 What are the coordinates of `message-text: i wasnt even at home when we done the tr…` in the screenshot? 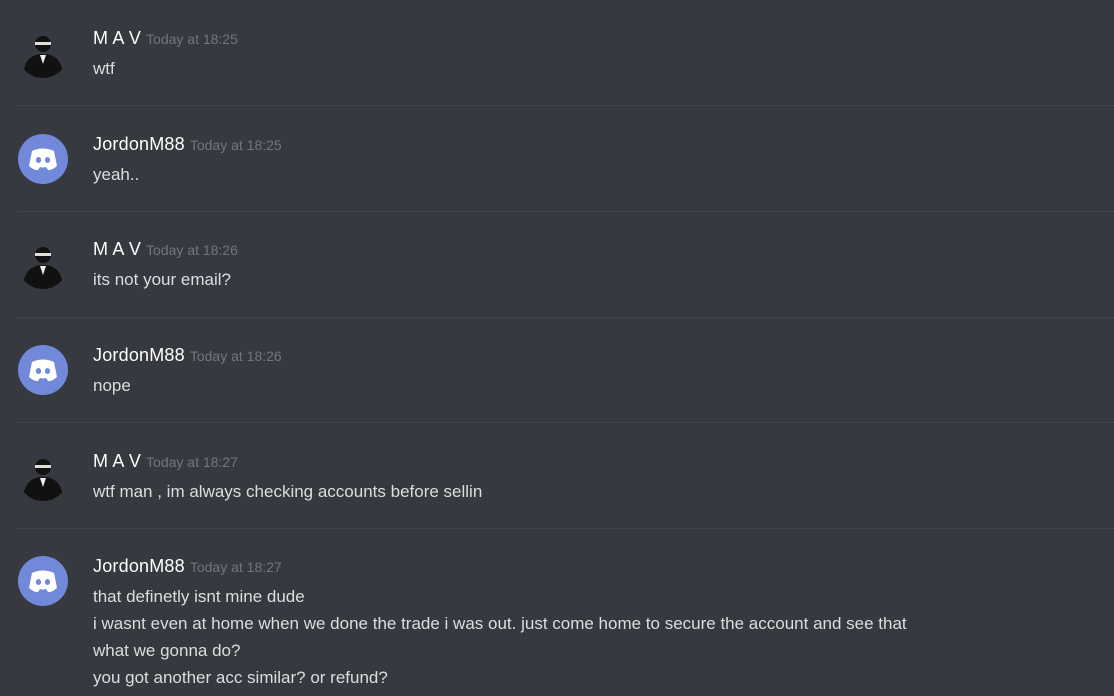 It's located at (500, 623).